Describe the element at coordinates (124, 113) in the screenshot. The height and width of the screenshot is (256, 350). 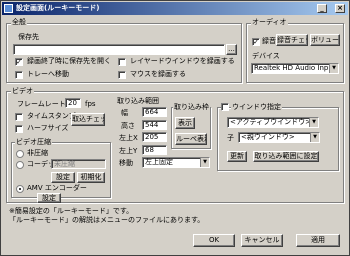
I see `width-label: 幅` at that location.